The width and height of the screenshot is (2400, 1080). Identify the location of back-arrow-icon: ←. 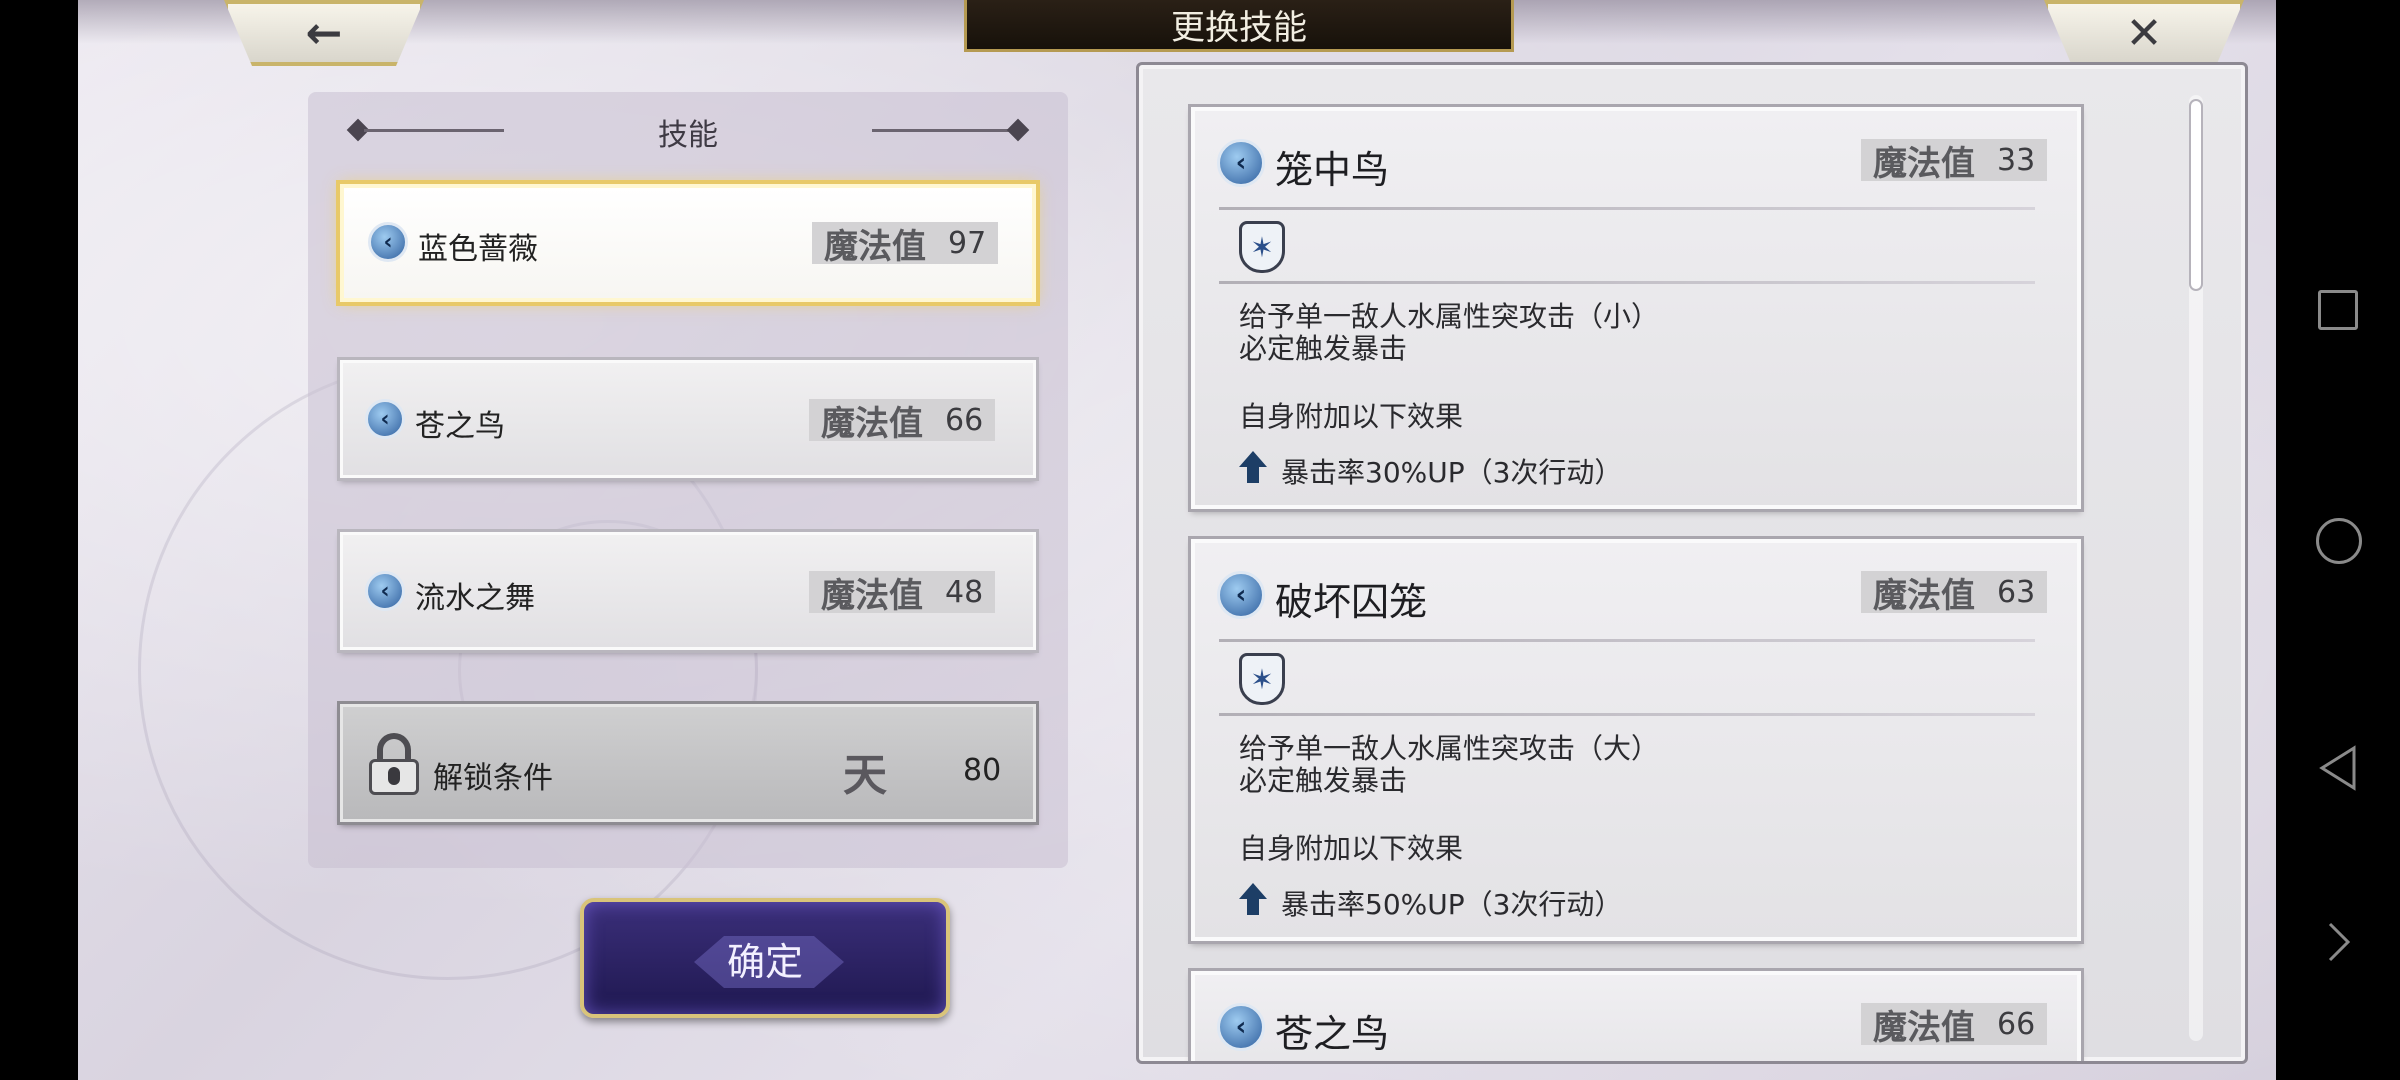
(324, 33).